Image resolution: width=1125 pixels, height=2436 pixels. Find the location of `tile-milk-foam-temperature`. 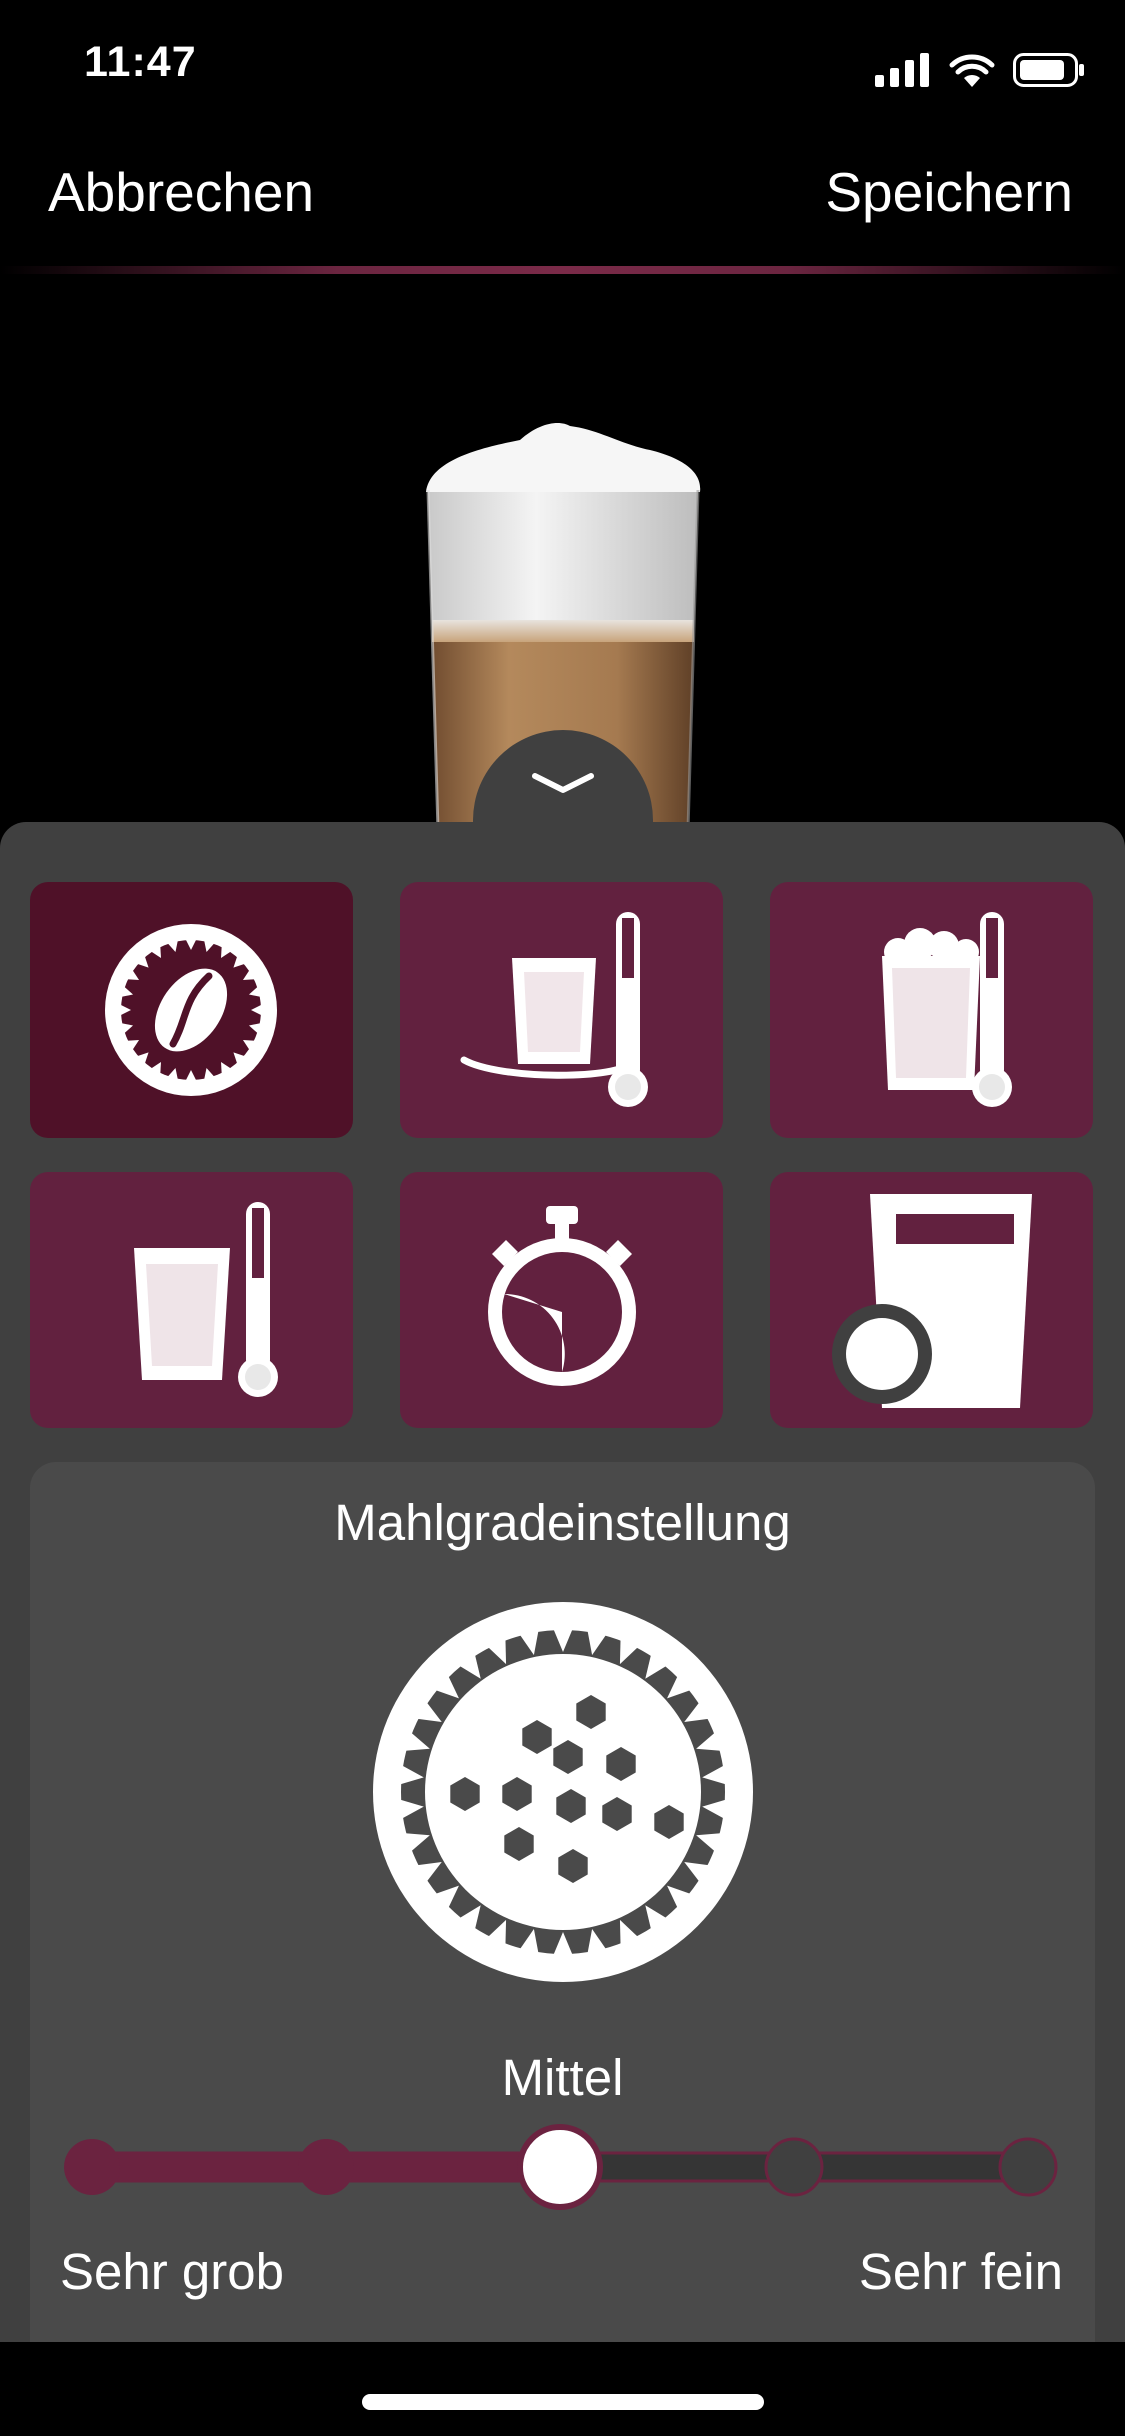

tile-milk-foam-temperature is located at coordinates (931, 1010).